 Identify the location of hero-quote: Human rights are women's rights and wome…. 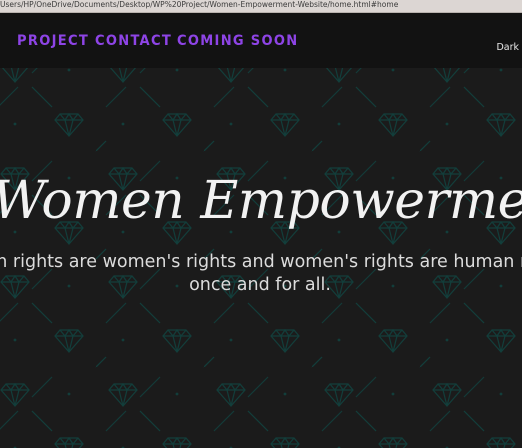
(261, 274).